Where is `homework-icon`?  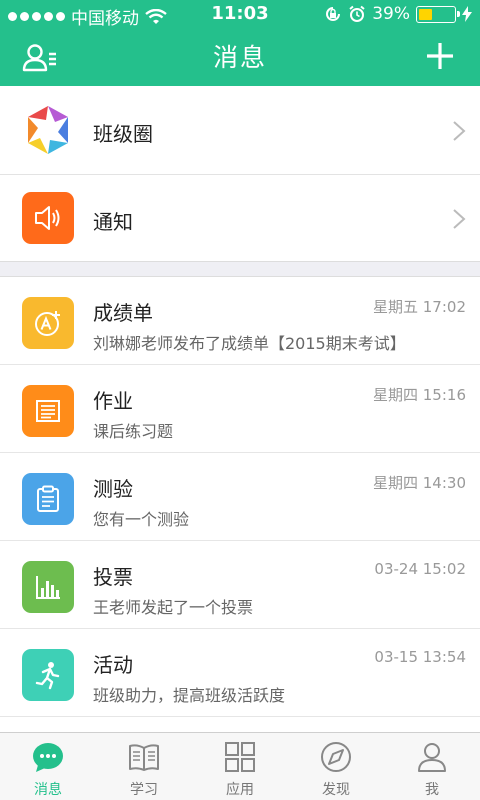
homework-icon is located at coordinates (48, 411).